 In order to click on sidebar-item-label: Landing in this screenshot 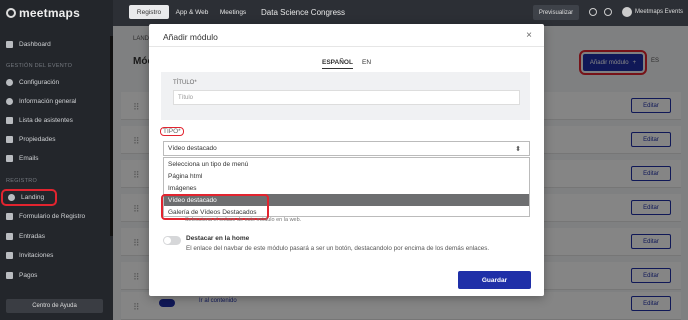, I will do `click(33, 197)`.